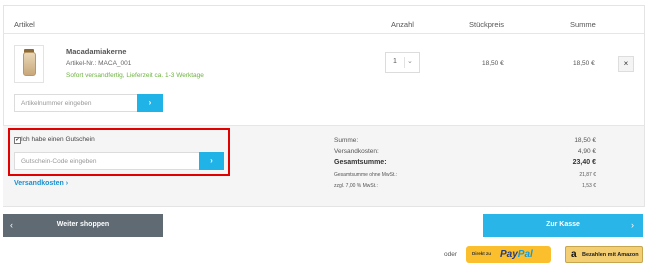  I want to click on voucher-code-input: Gutschein-Code eingeben, so click(107, 161).